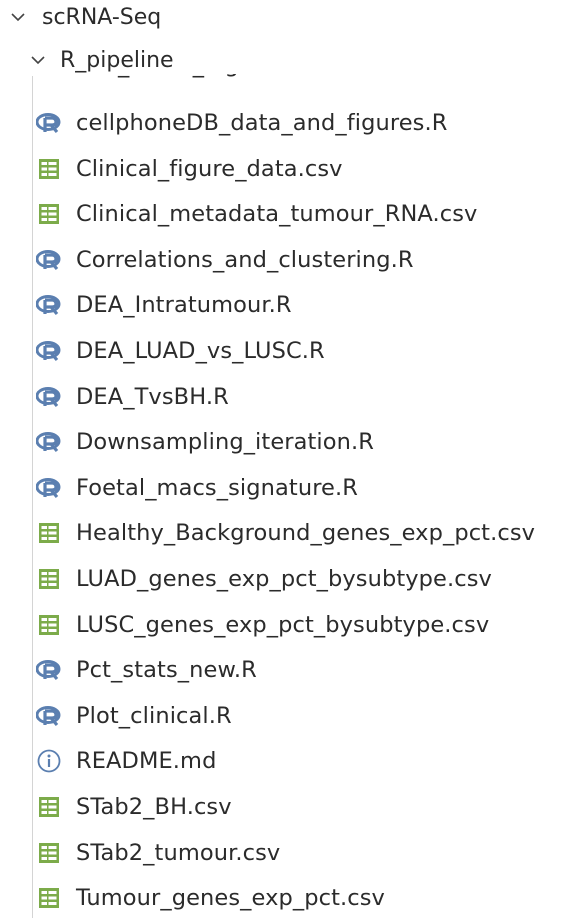 This screenshot has height=918, width=572. I want to click on file-name: Downsampling_iteration.R, so click(225, 442).